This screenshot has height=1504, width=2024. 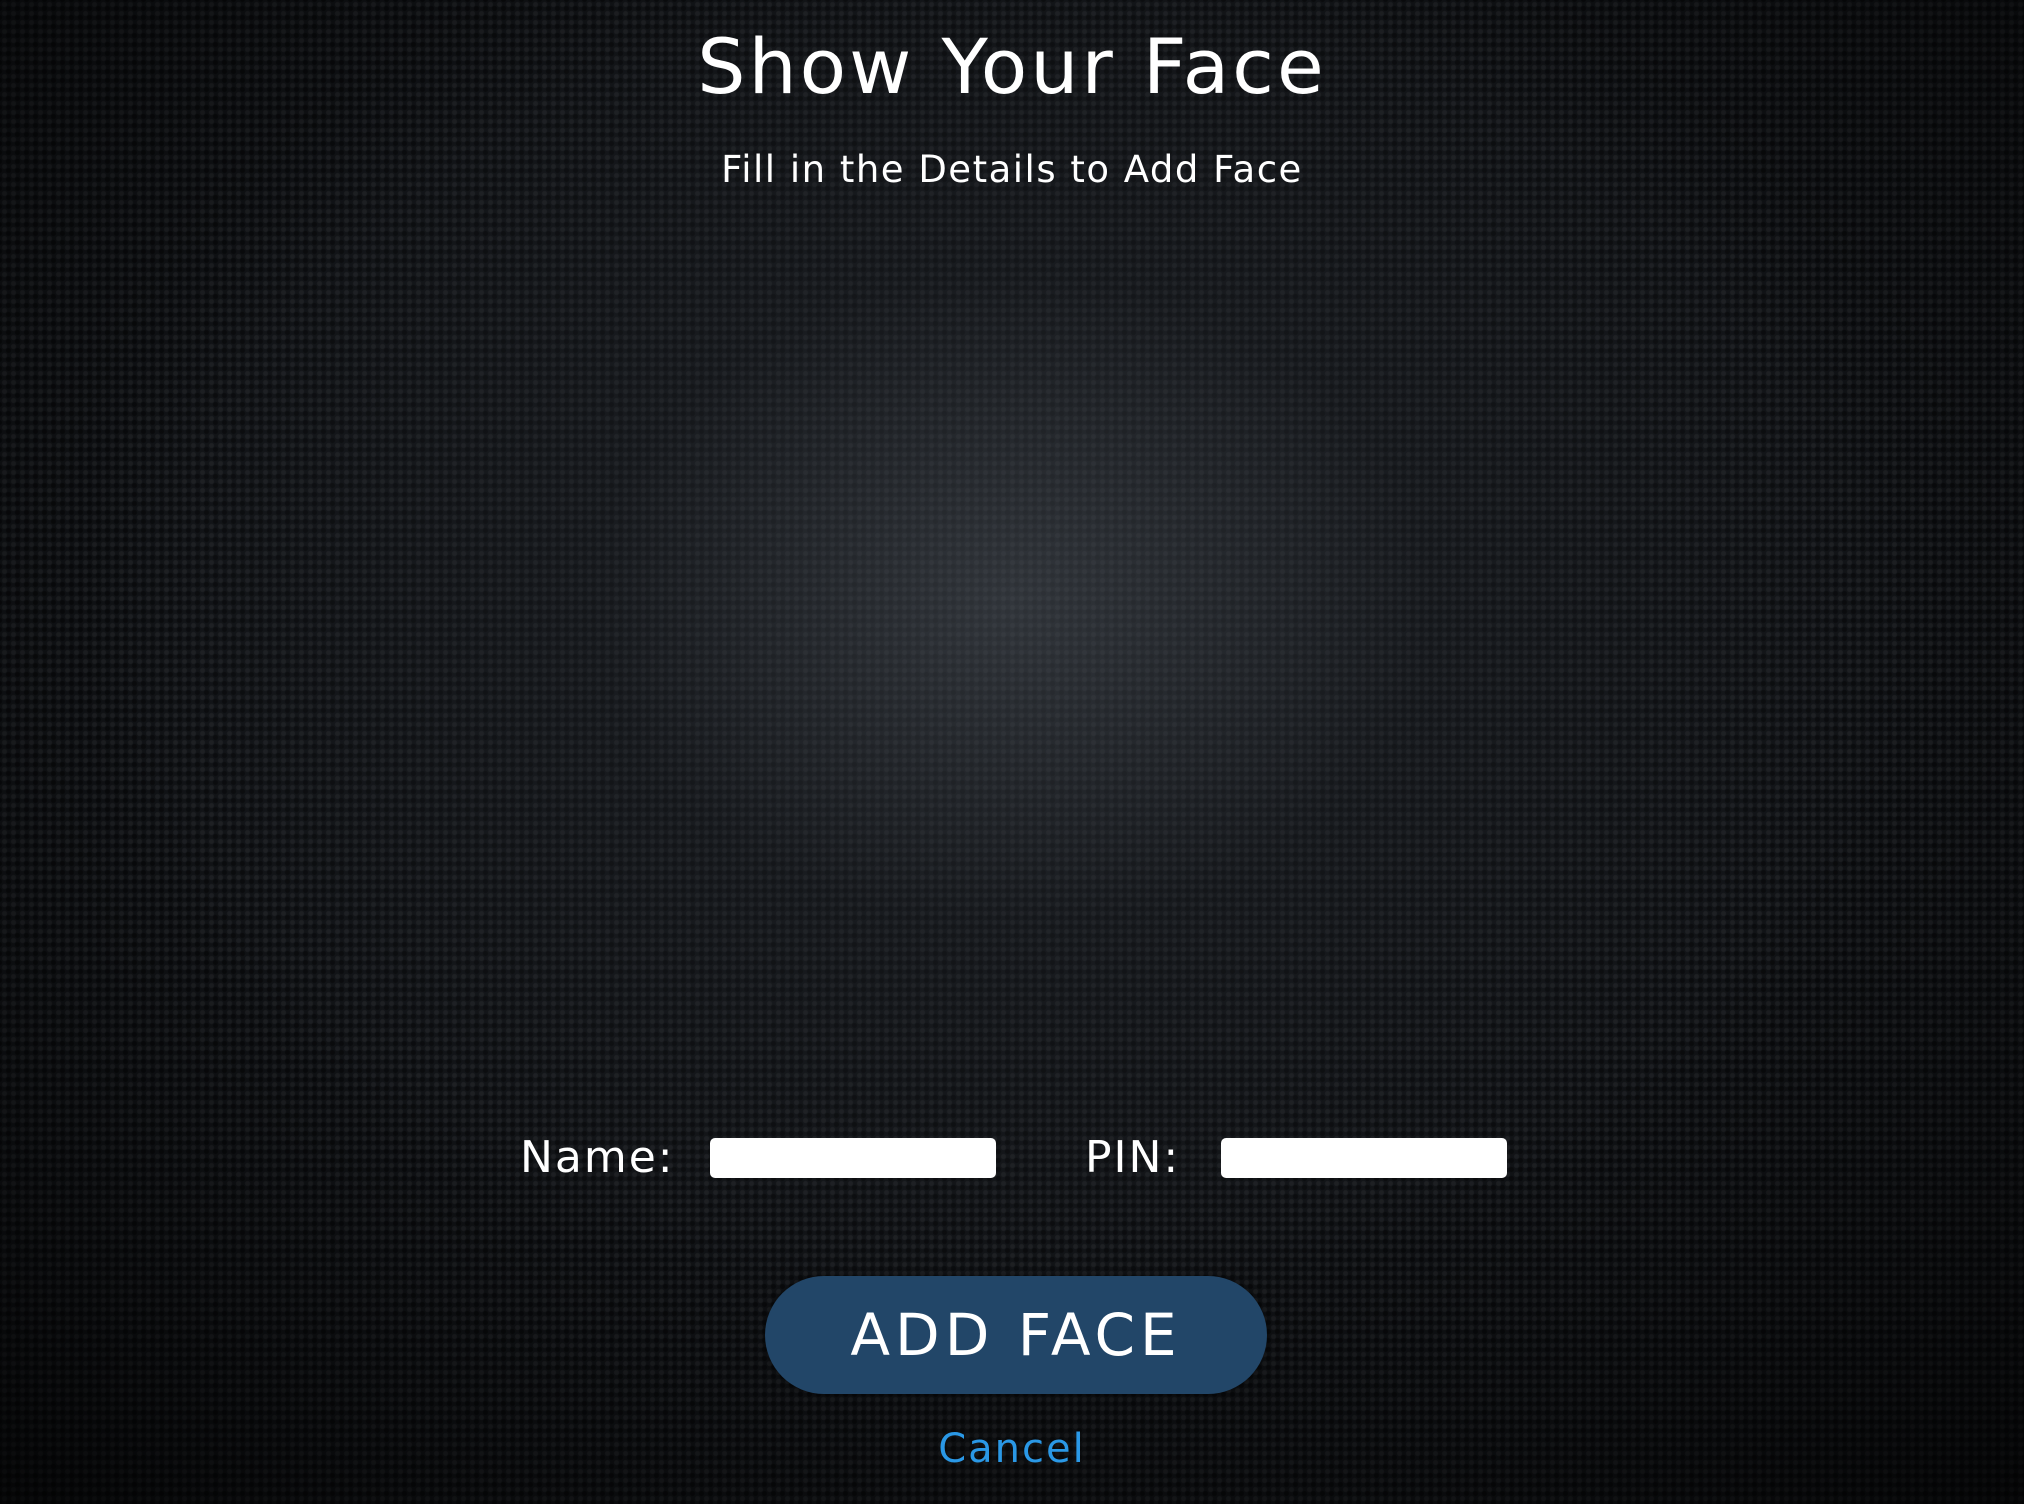 I want to click on pin-field-row: PIN:, so click(x=1296, y=1157).